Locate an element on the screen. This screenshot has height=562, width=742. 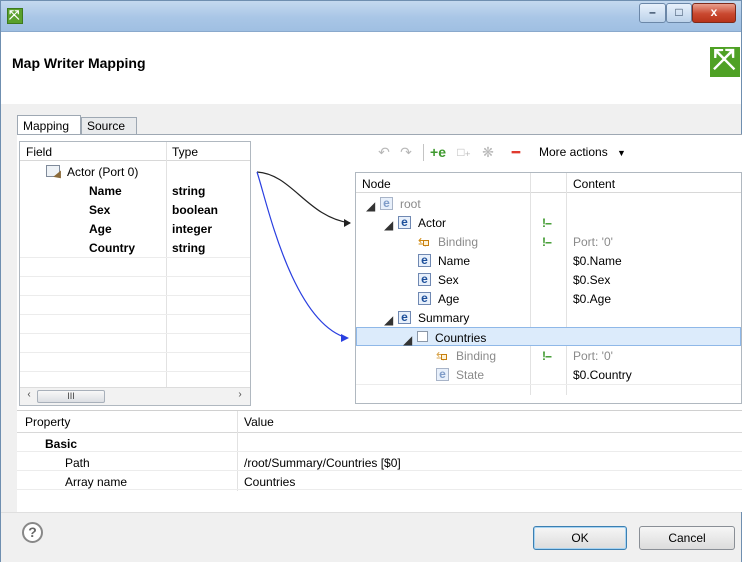
node-label: Age is located at coordinates (449, 299).